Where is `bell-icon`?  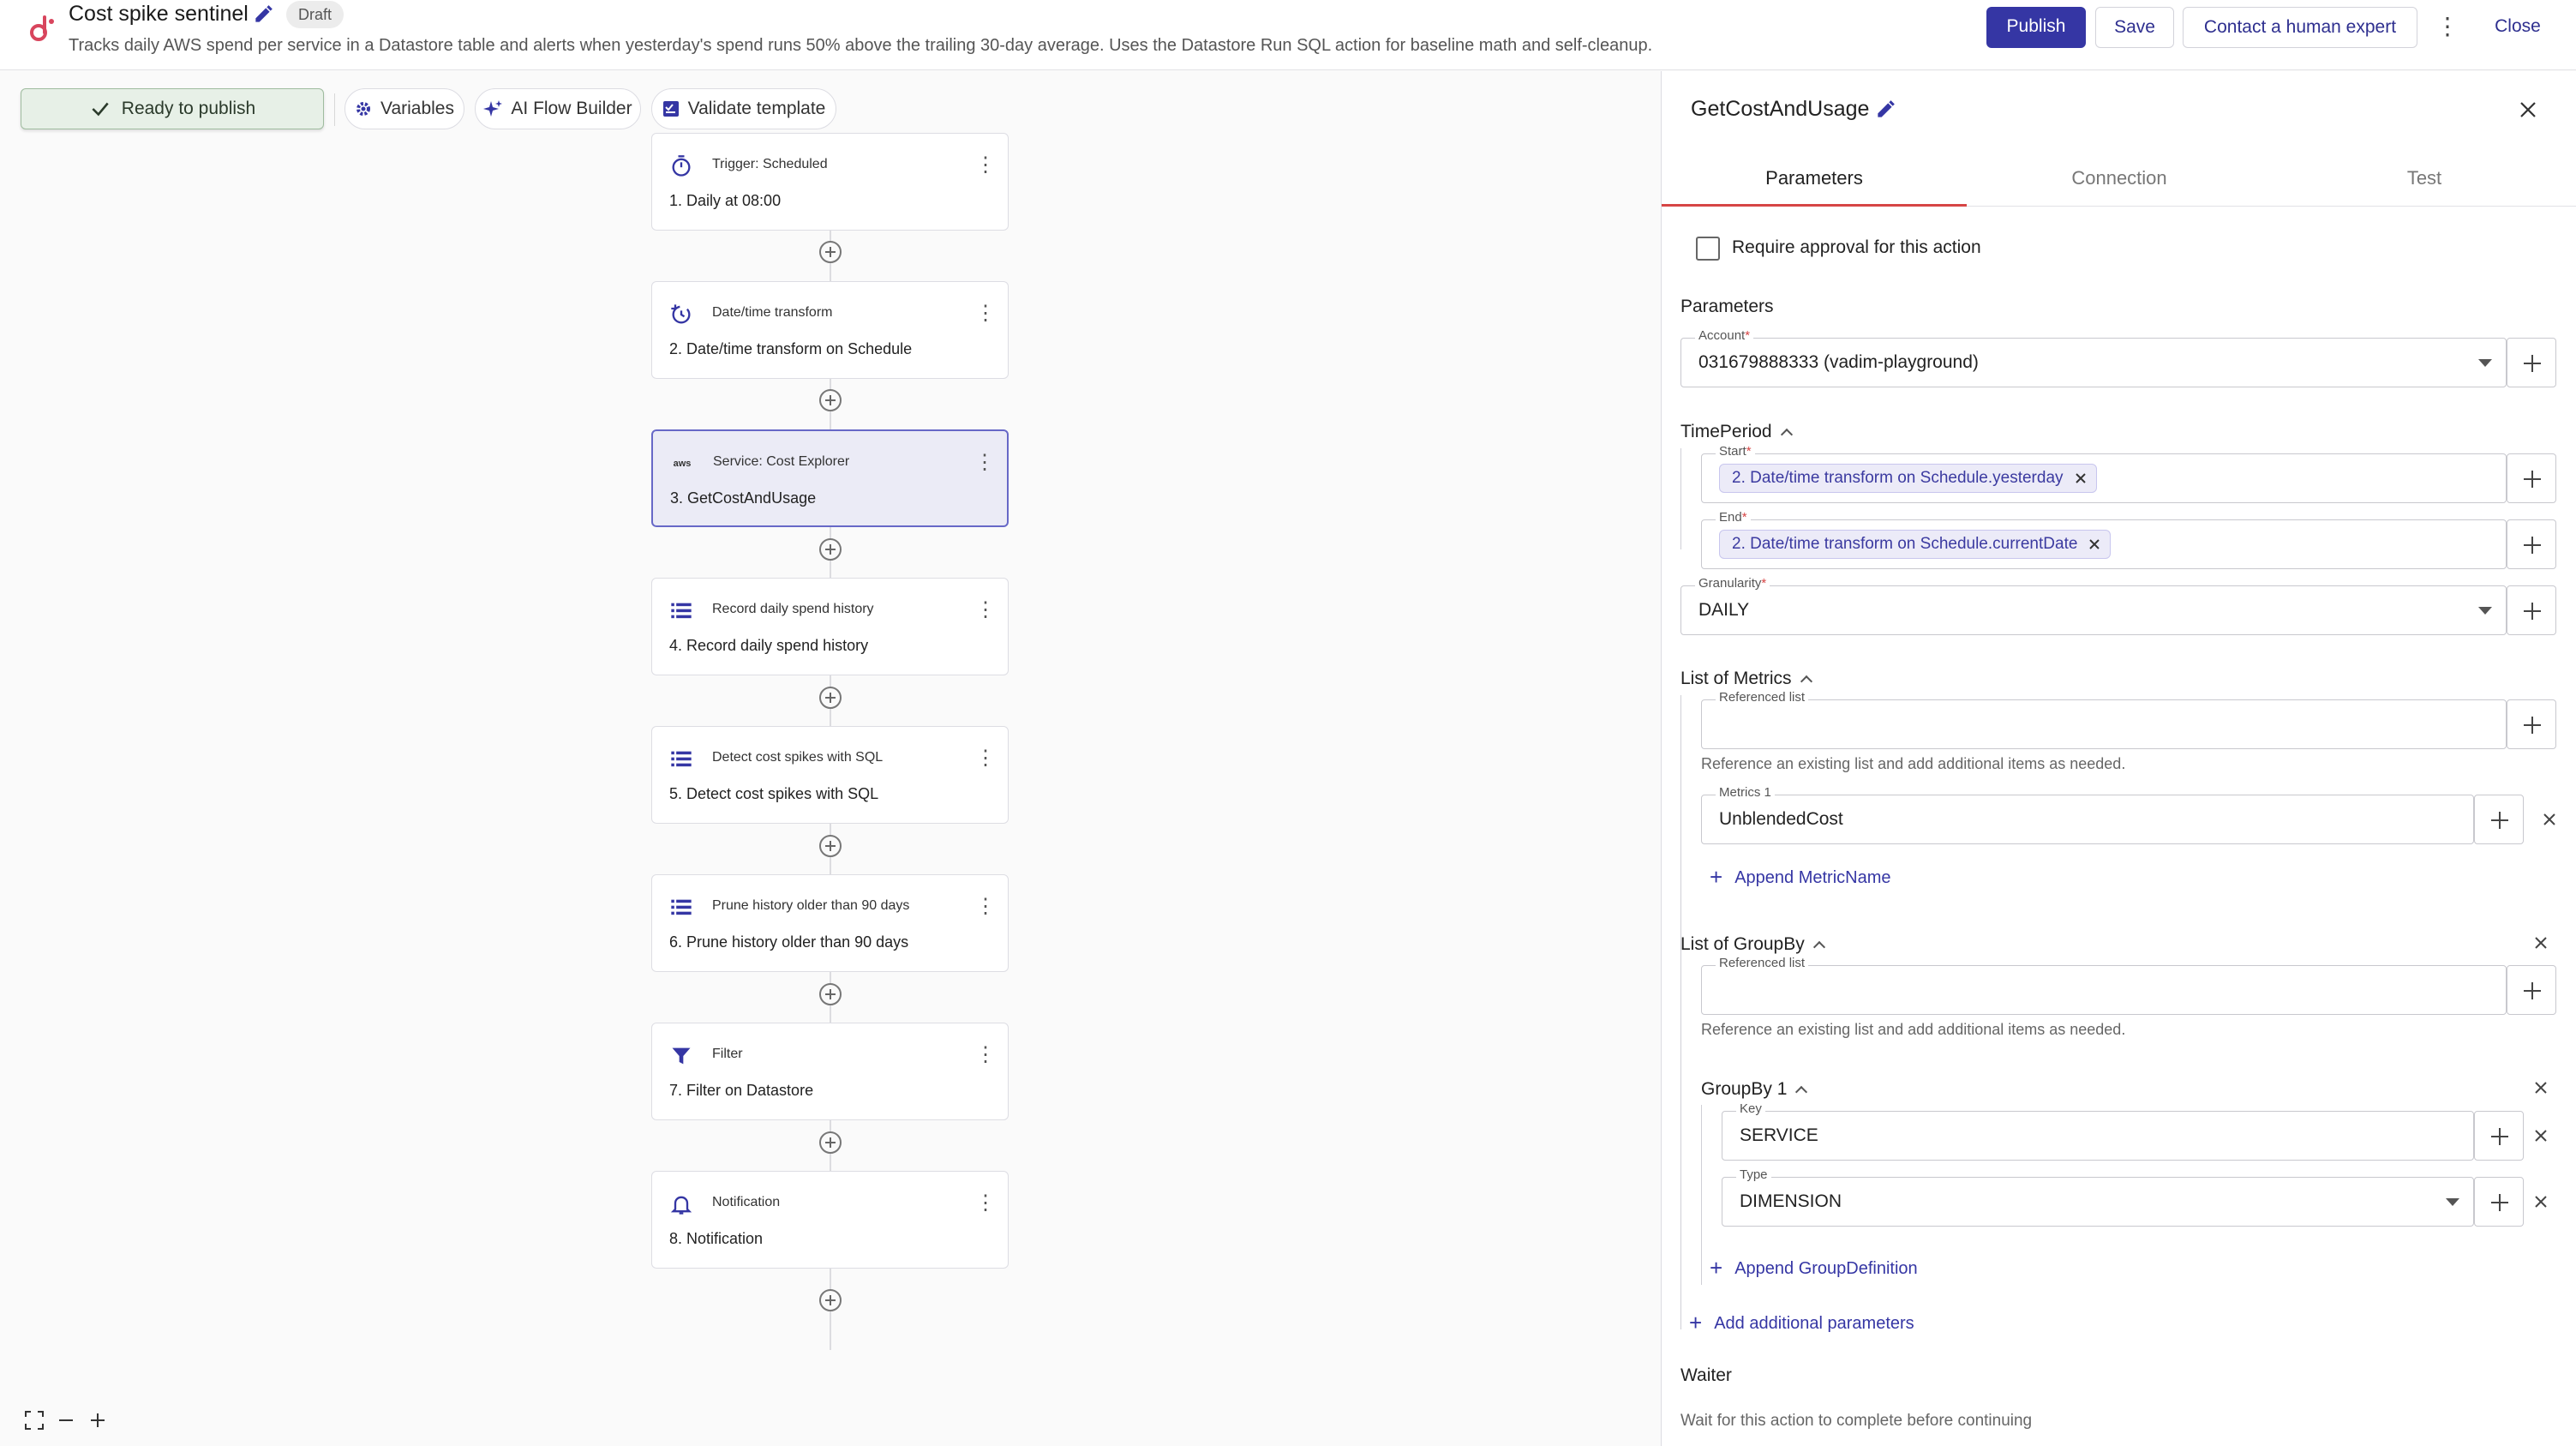 bell-icon is located at coordinates (681, 1205).